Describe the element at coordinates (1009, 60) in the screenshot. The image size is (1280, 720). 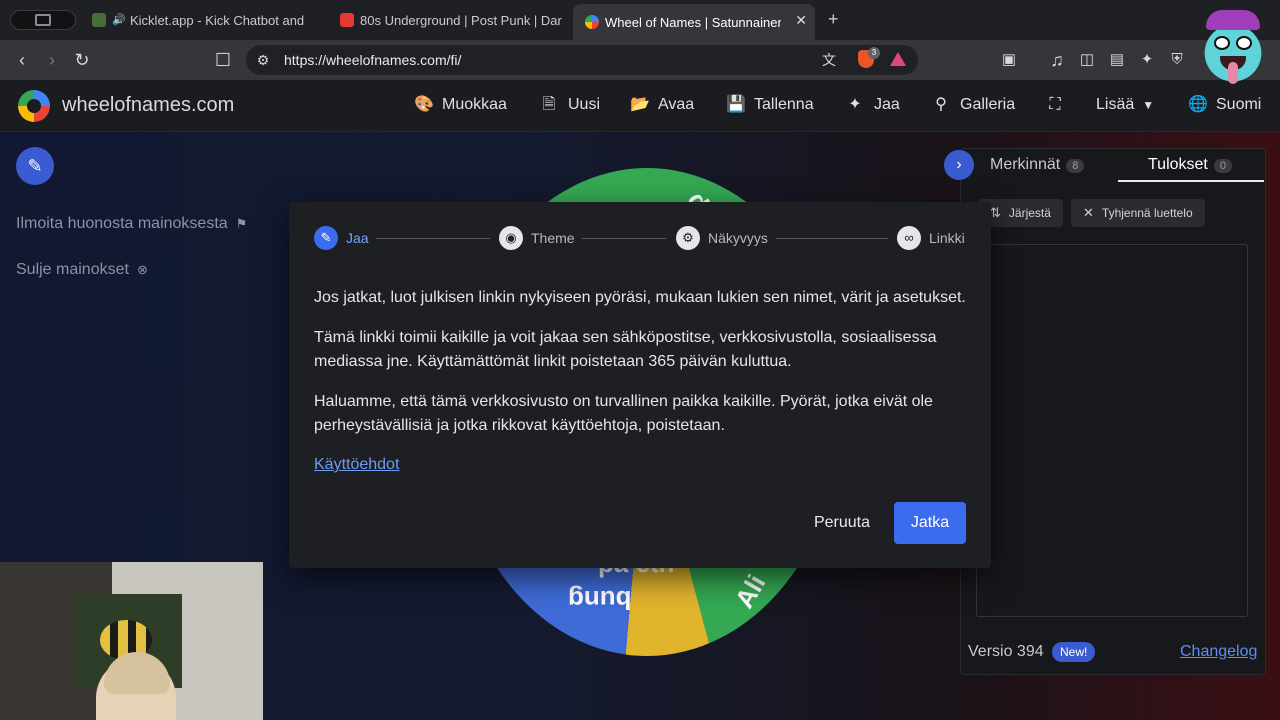
I see `screenshot-icon: ▣` at that location.